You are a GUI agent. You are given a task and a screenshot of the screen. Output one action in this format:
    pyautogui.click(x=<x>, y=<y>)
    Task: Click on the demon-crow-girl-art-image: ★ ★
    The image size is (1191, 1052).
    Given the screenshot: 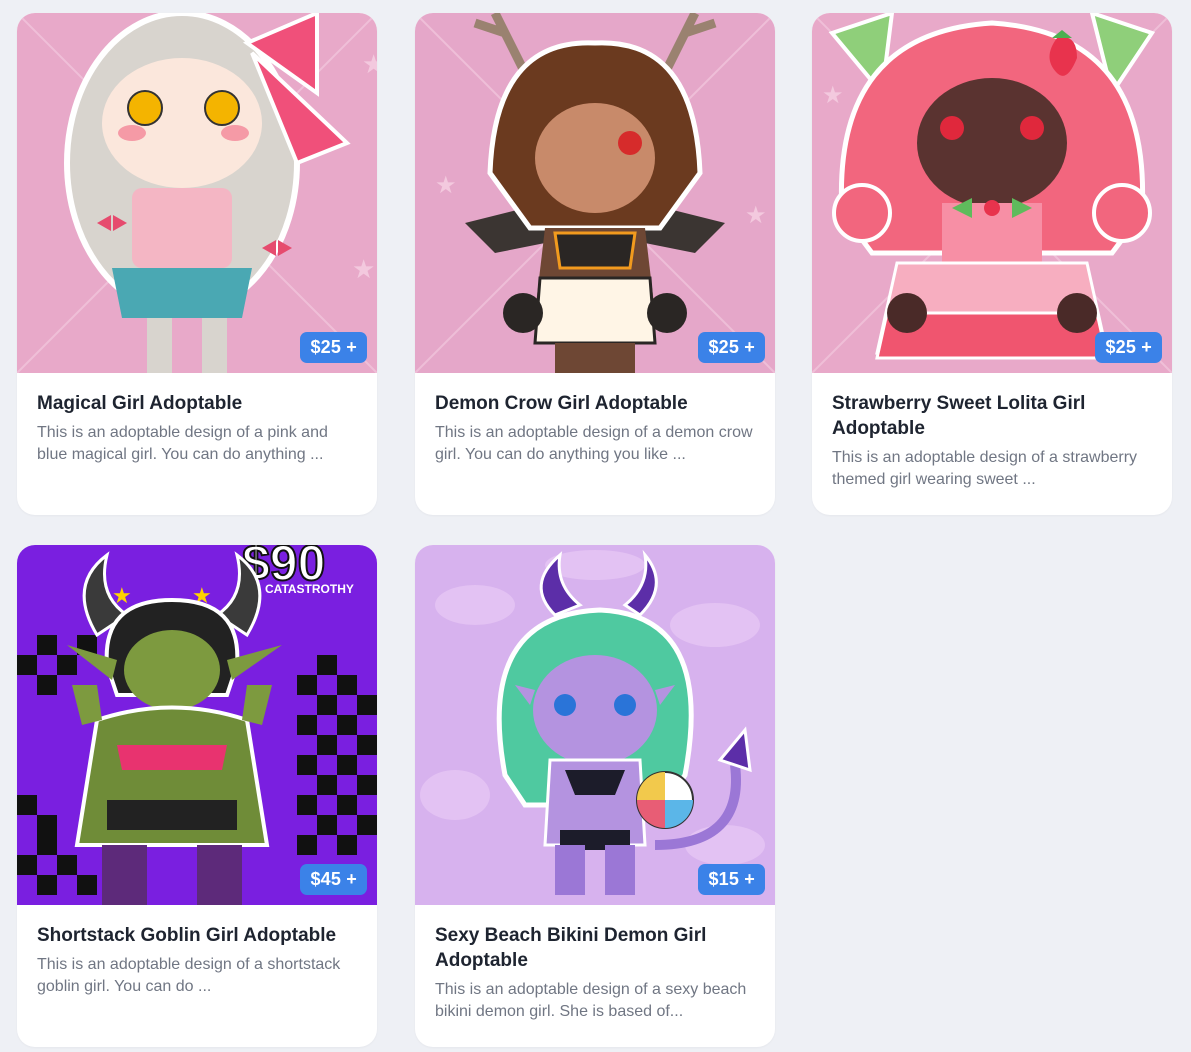 What is the action you would take?
    pyautogui.click(x=595, y=193)
    